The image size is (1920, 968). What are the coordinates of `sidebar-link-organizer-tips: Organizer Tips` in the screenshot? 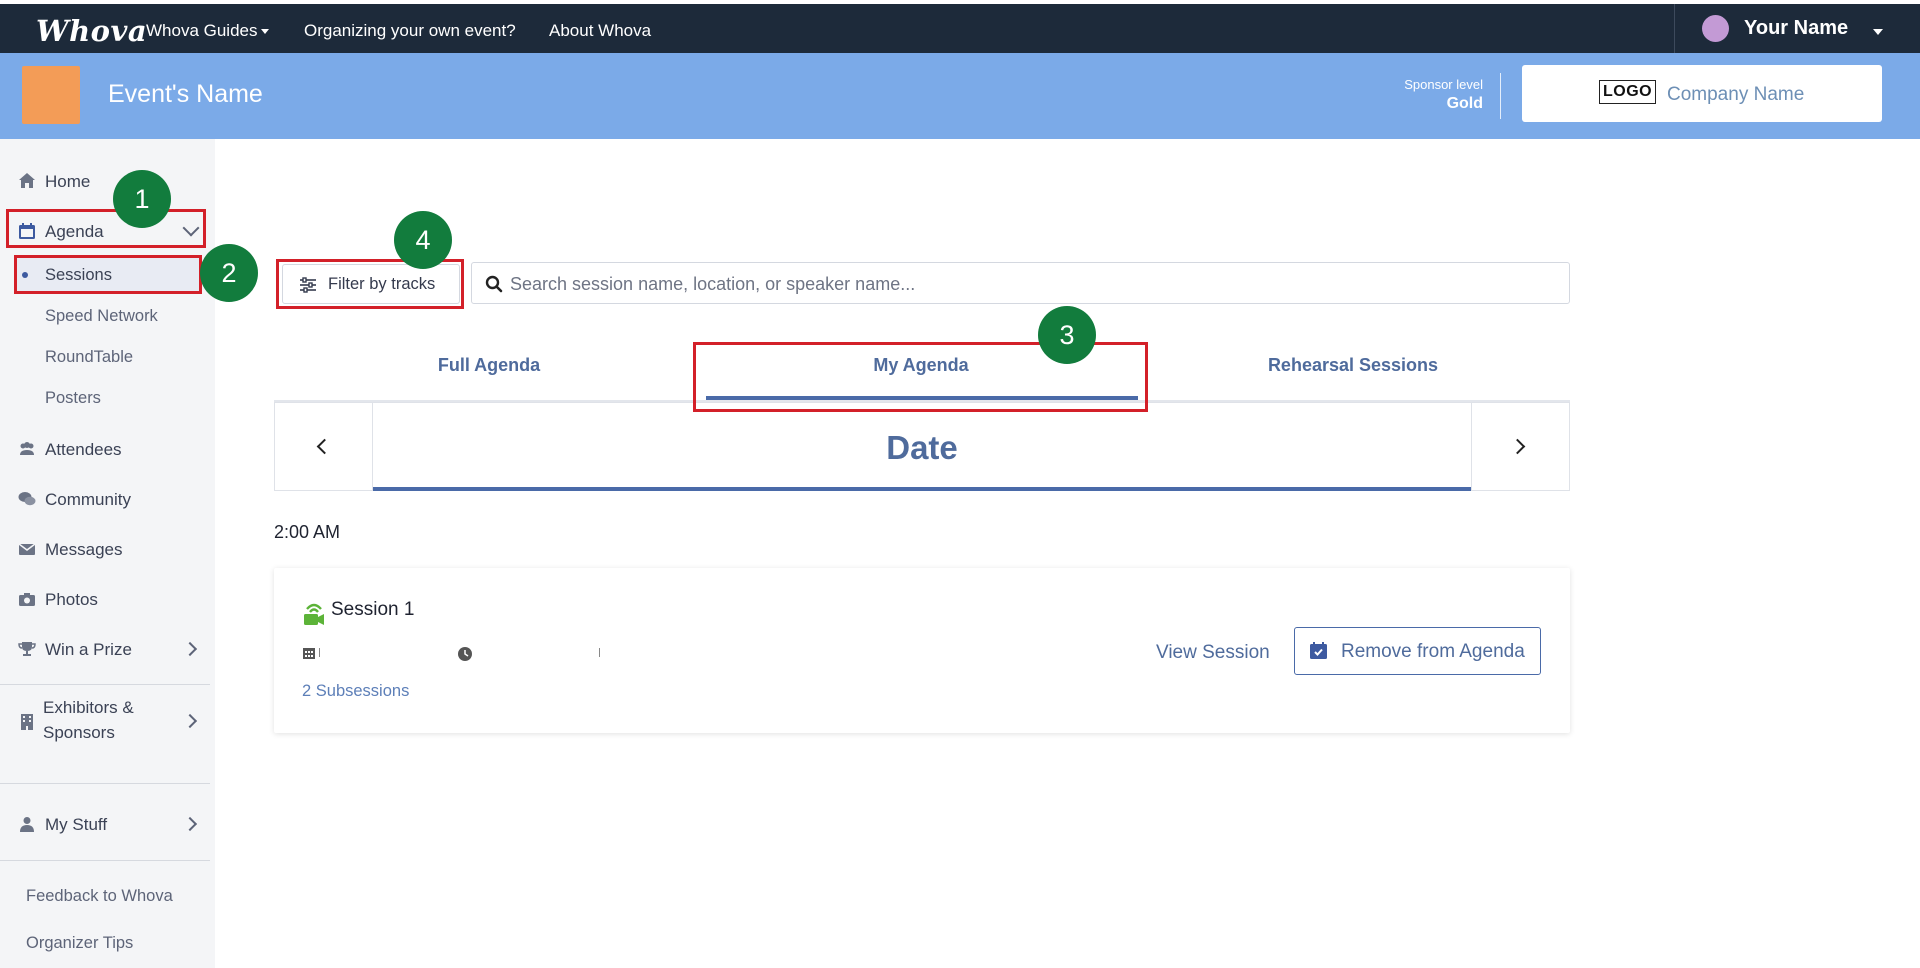 It's located at (79, 943).